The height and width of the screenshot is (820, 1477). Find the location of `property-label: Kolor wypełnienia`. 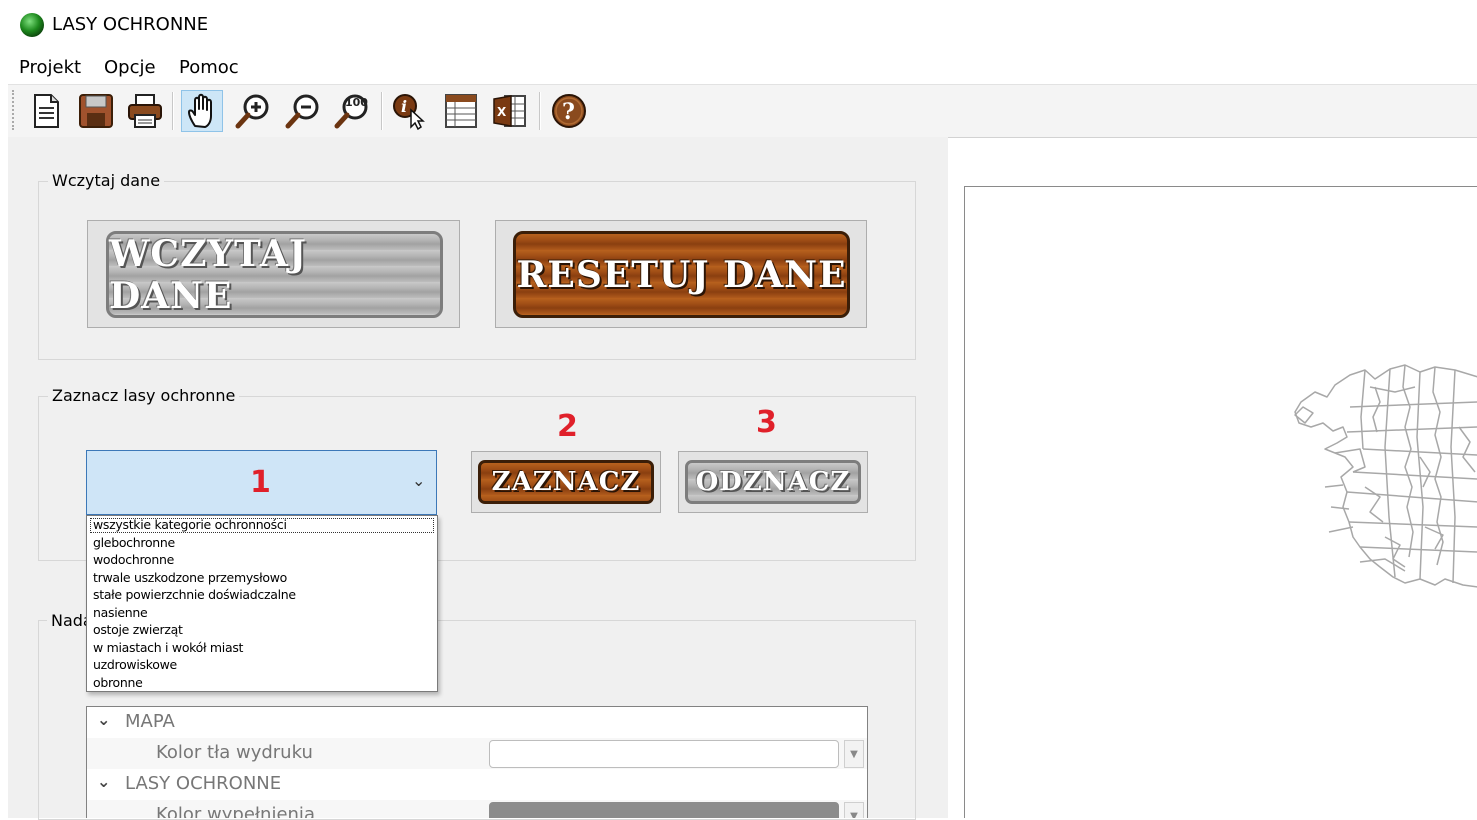

property-label: Kolor wypełnienia is located at coordinates (235, 811).